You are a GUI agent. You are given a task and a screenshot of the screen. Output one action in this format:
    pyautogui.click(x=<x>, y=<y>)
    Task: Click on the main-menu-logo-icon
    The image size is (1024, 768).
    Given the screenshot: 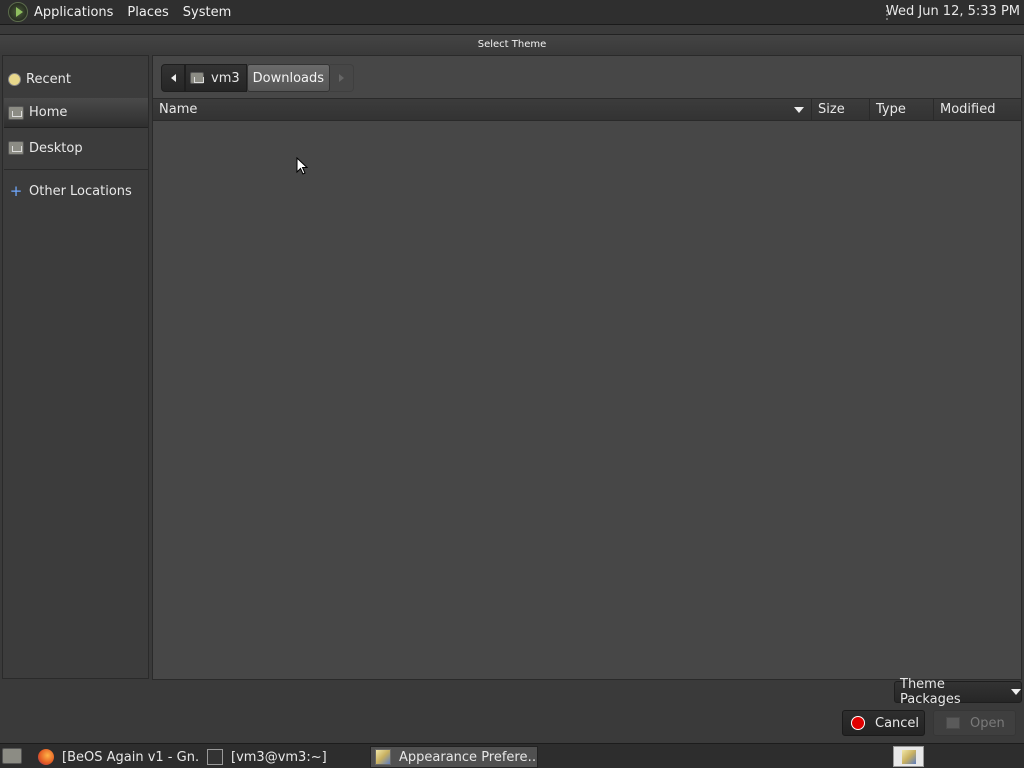 What is the action you would take?
    pyautogui.click(x=18, y=12)
    